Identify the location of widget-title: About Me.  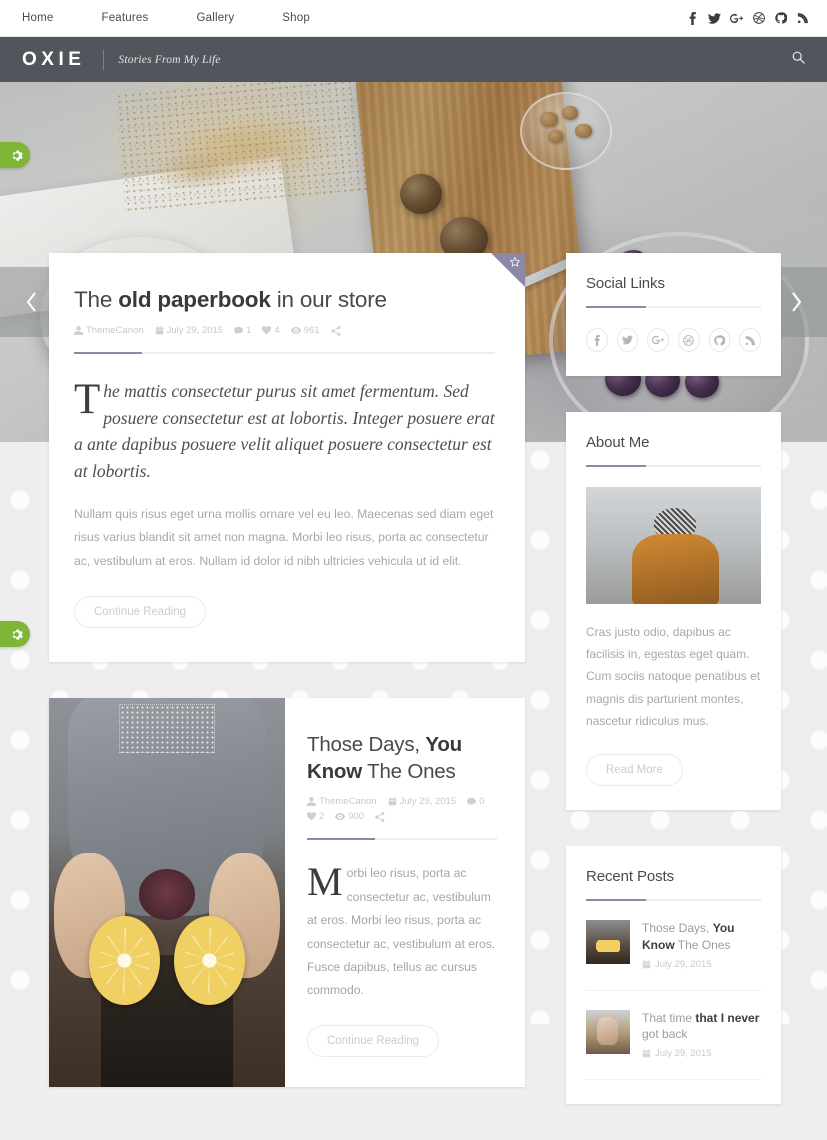
(618, 442).